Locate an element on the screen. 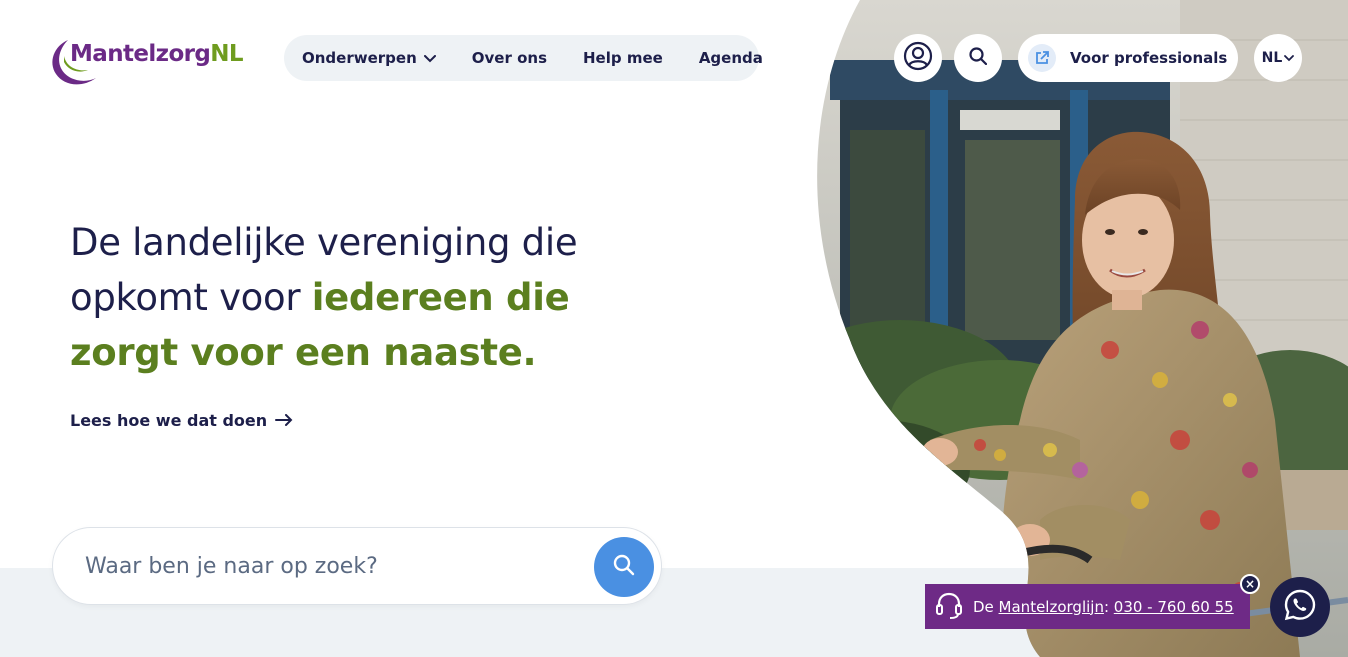 The height and width of the screenshot is (657, 1348). professionals-label: Voor professionals is located at coordinates (1149, 58).